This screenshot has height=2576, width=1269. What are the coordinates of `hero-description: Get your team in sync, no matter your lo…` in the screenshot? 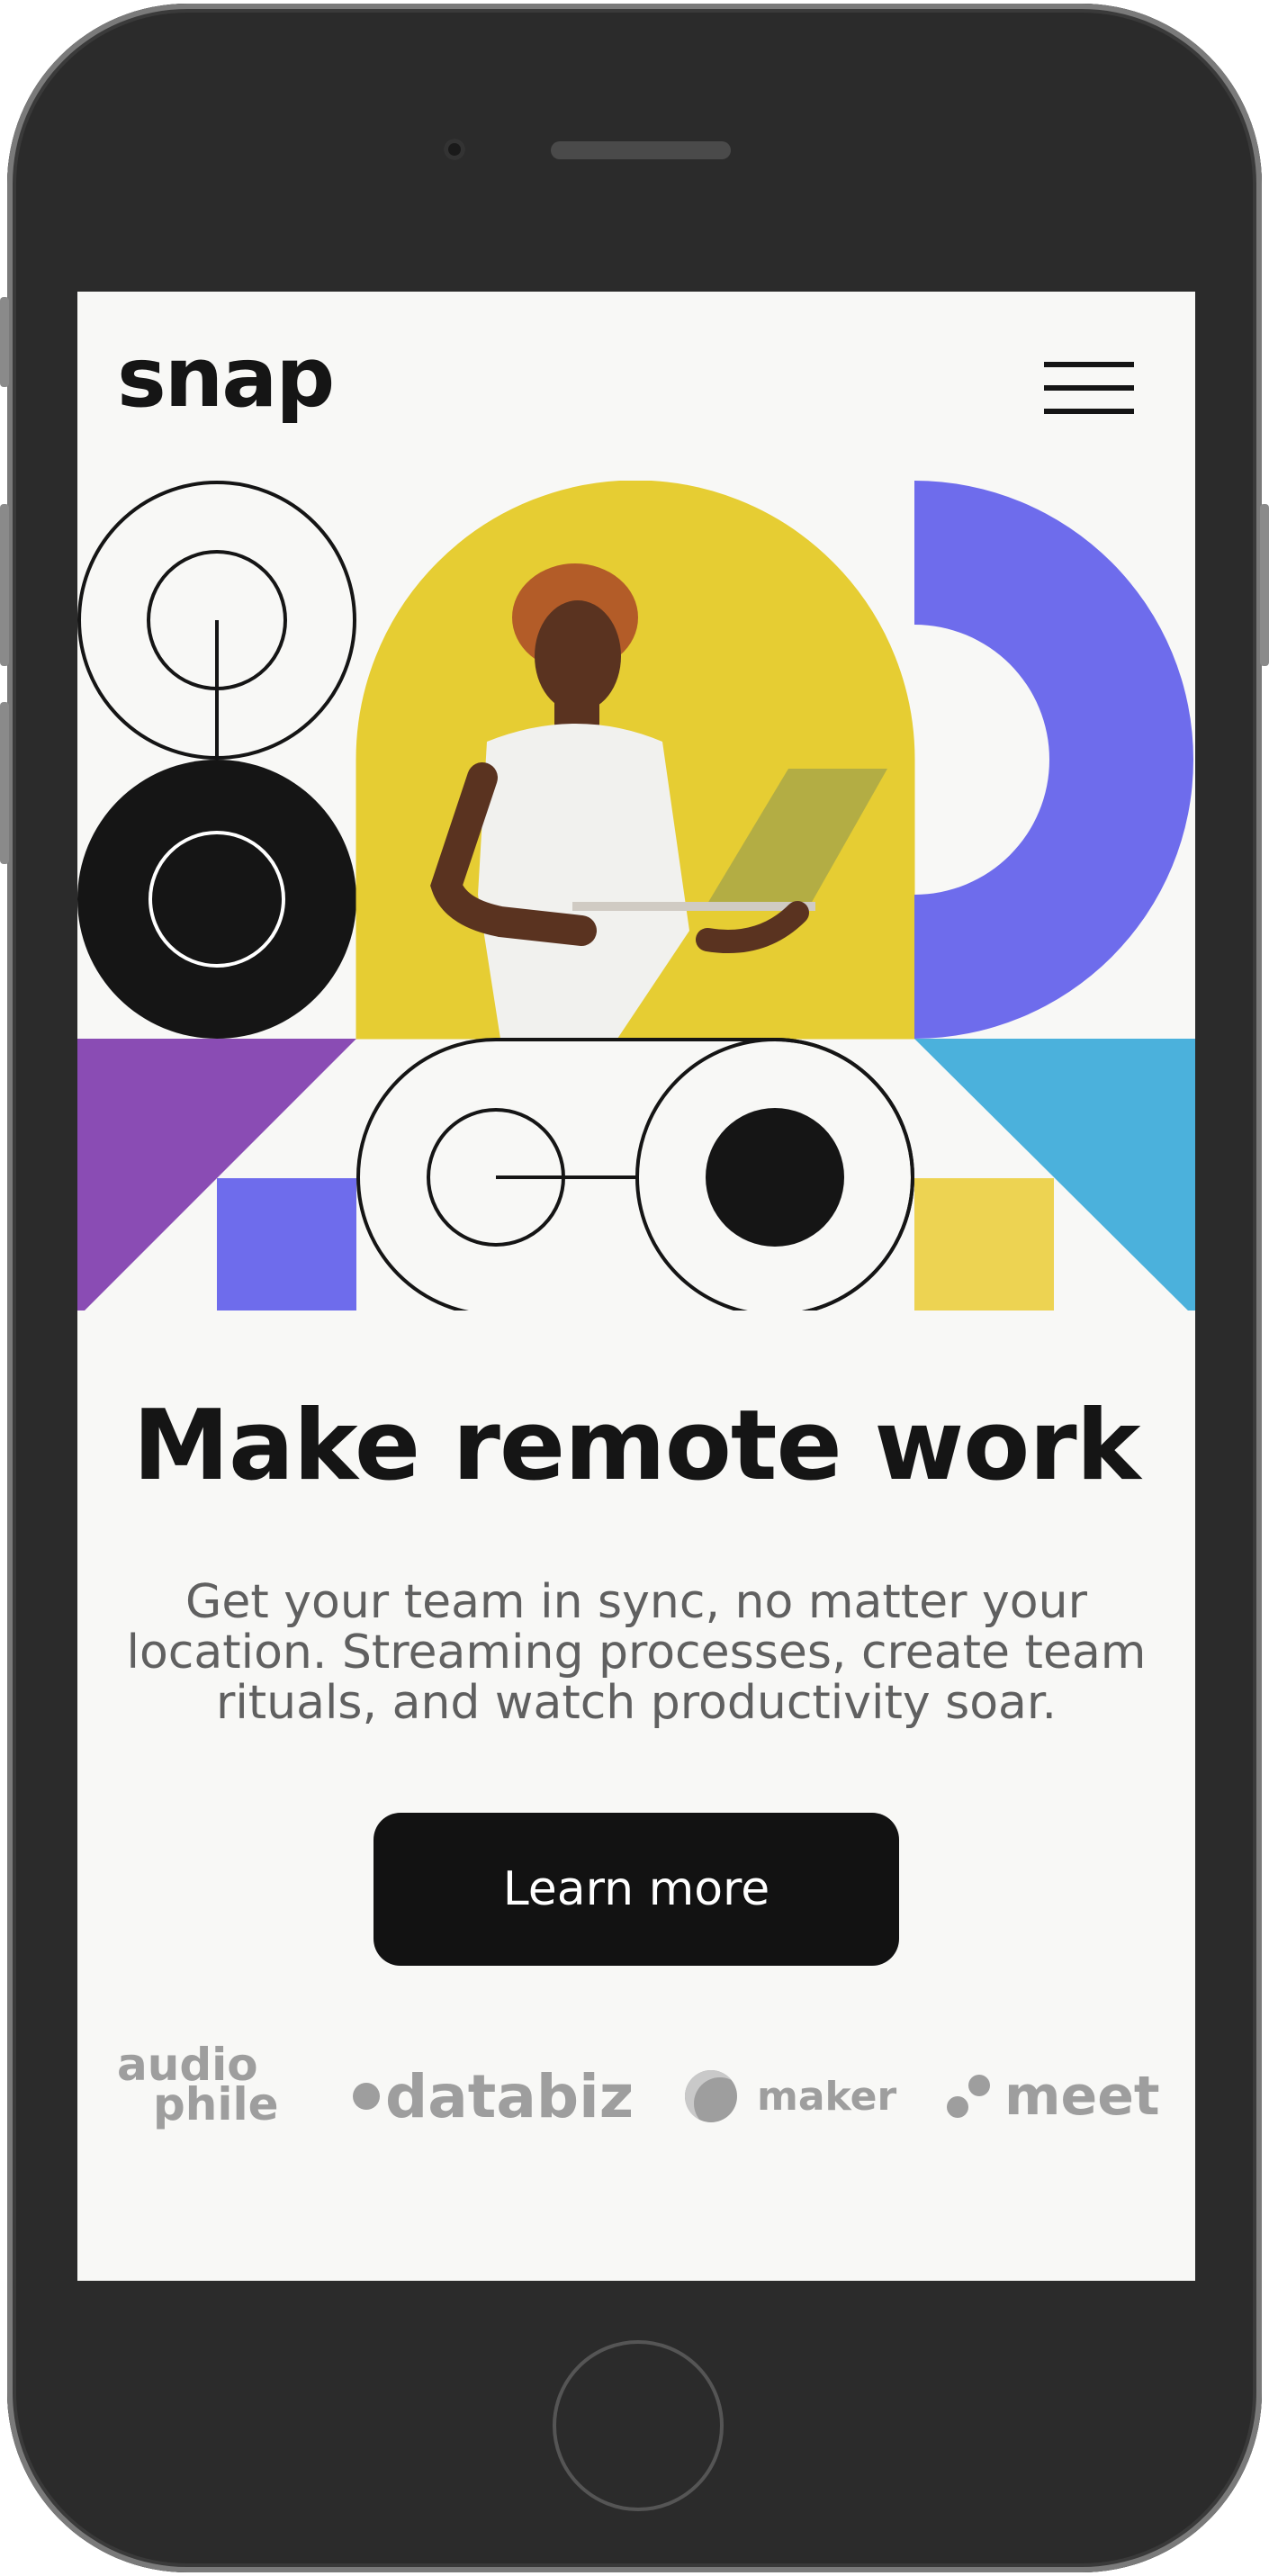 It's located at (637, 1652).